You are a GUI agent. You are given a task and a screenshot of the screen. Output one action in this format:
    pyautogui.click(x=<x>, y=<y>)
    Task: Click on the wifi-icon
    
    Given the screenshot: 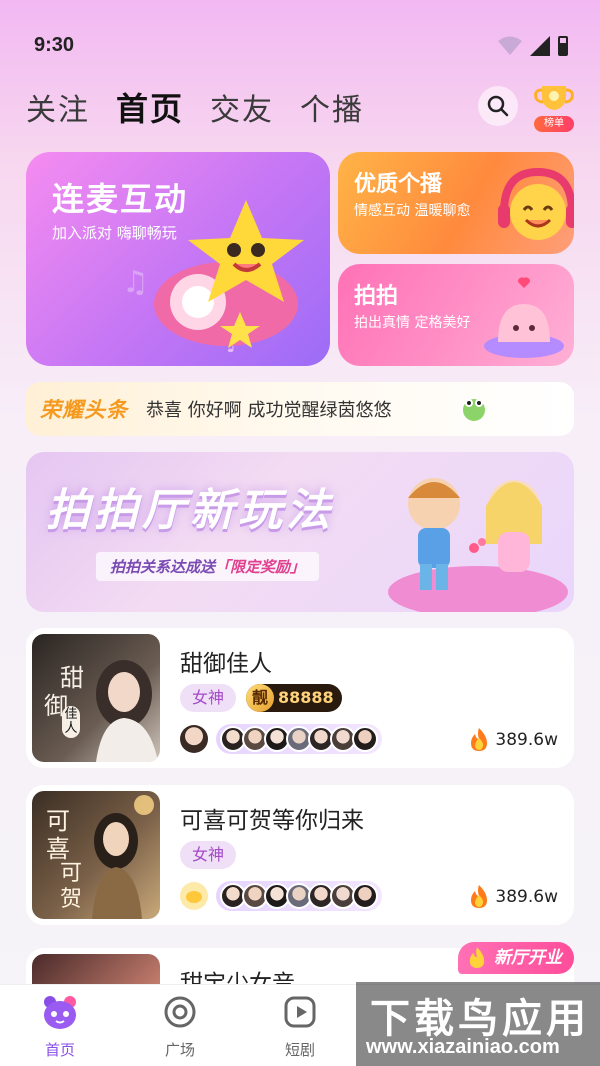 What is the action you would take?
    pyautogui.click(x=510, y=45)
    